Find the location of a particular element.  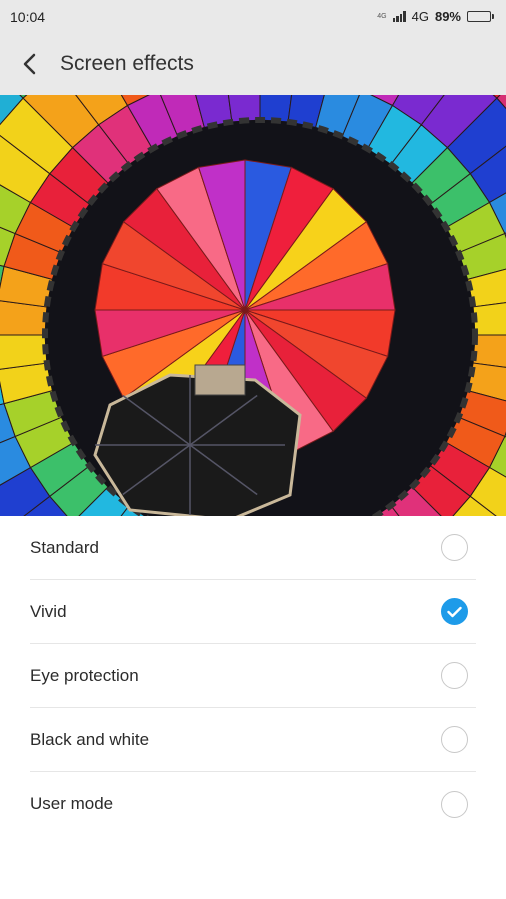

option-label: User mode is located at coordinates (72, 803).